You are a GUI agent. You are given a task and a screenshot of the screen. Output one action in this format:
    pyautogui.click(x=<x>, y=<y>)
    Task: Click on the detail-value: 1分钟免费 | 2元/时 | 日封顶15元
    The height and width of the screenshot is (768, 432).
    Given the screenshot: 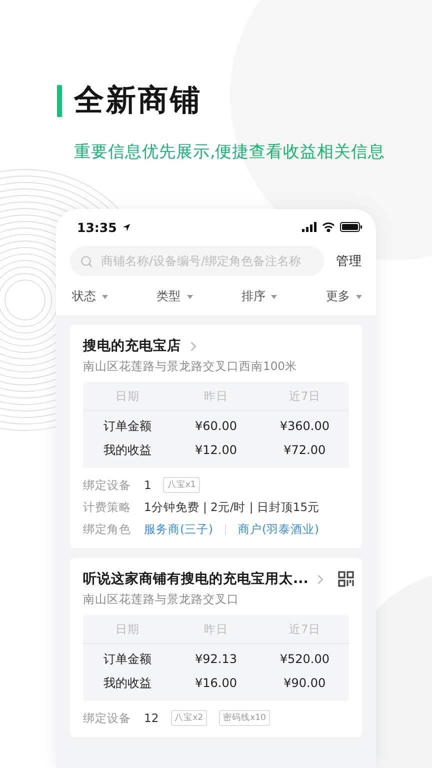 What is the action you would take?
    pyautogui.click(x=232, y=507)
    